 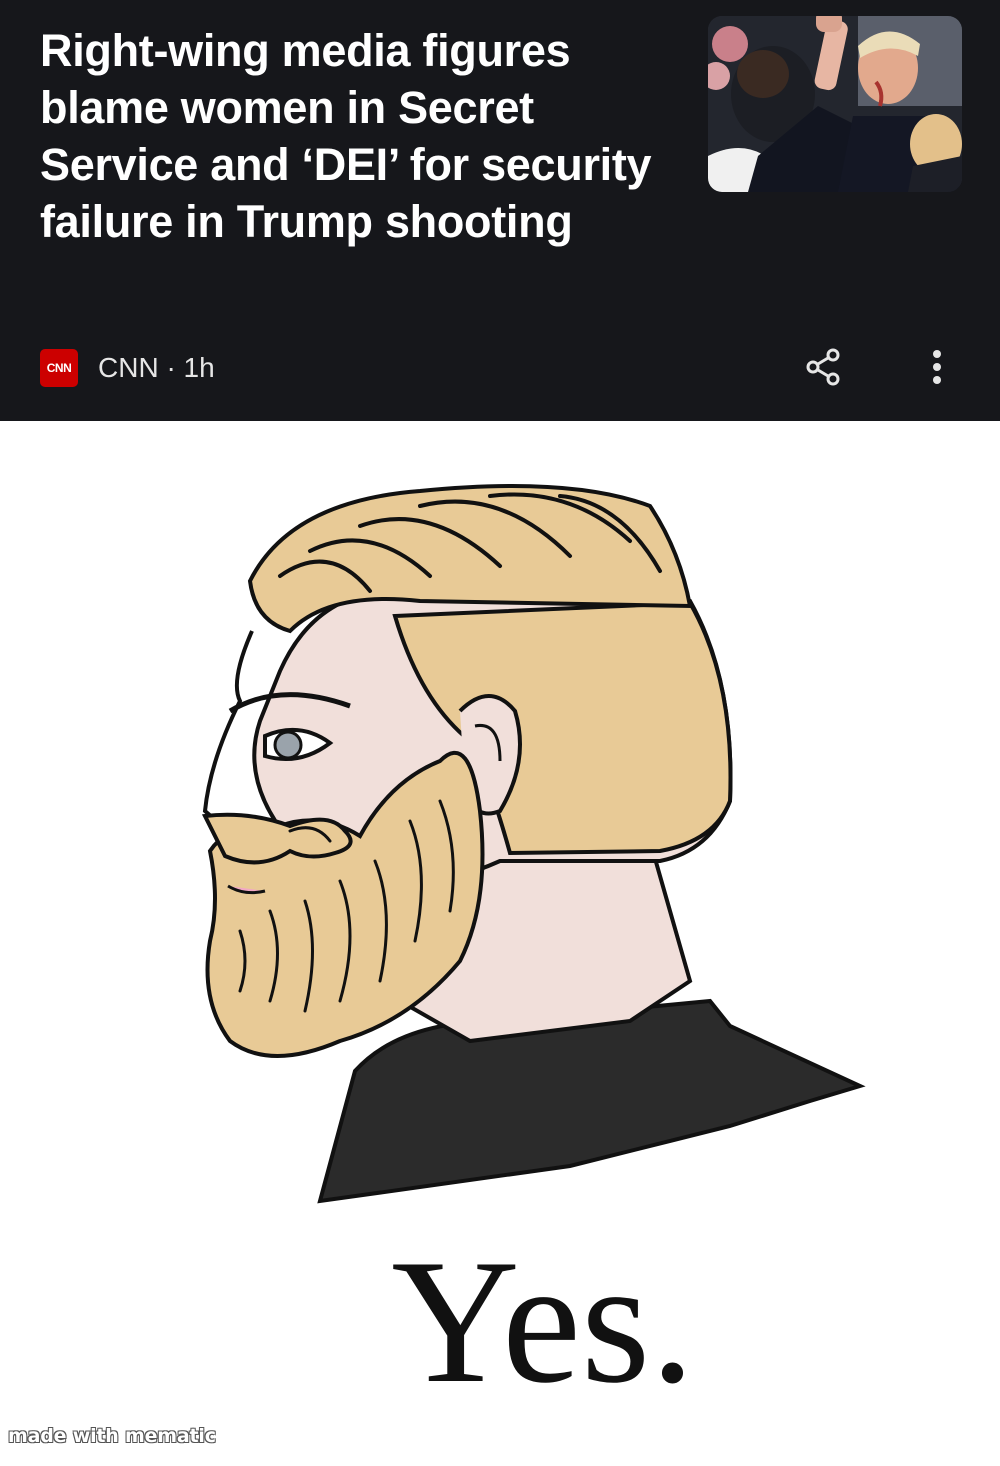 I want to click on share-icon, so click(x=823, y=367).